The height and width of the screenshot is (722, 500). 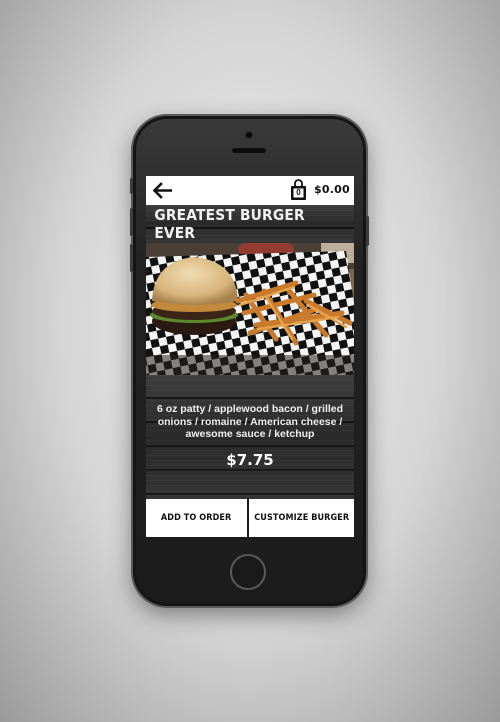 I want to click on cart-count: 0, so click(x=298, y=192).